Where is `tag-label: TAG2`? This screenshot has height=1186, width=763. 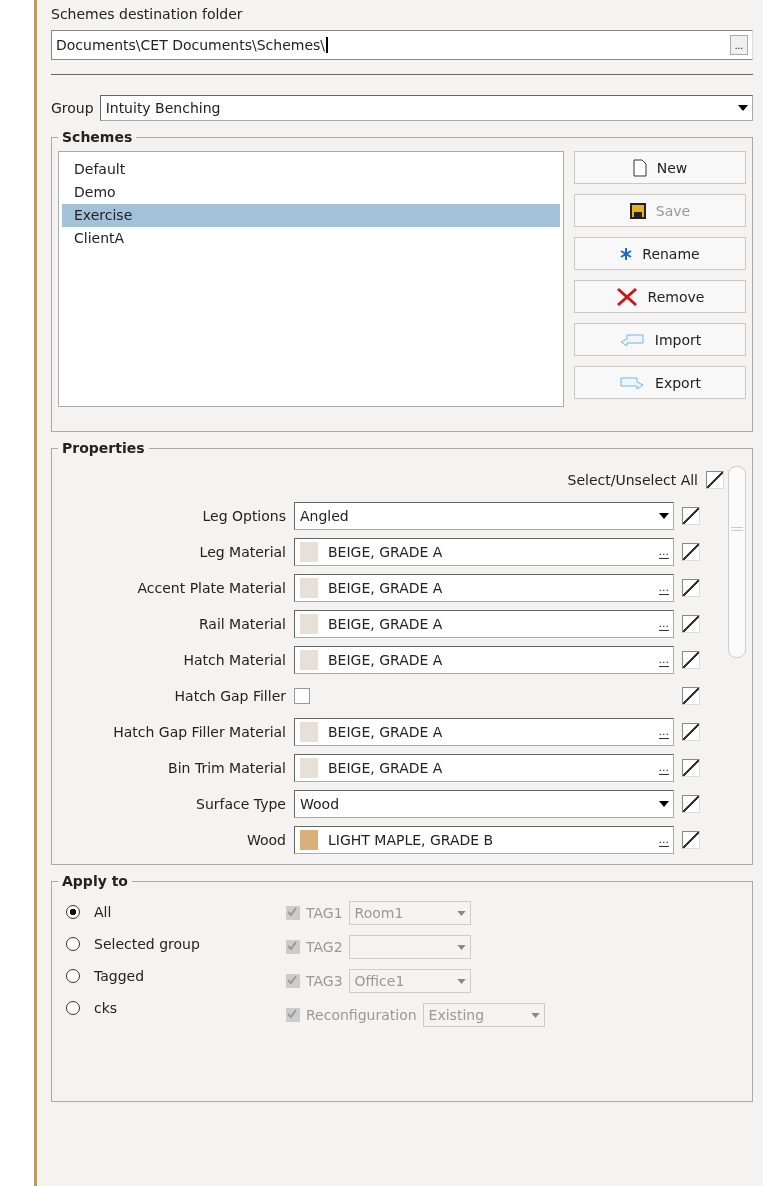
tag-label: TAG2 is located at coordinates (324, 947).